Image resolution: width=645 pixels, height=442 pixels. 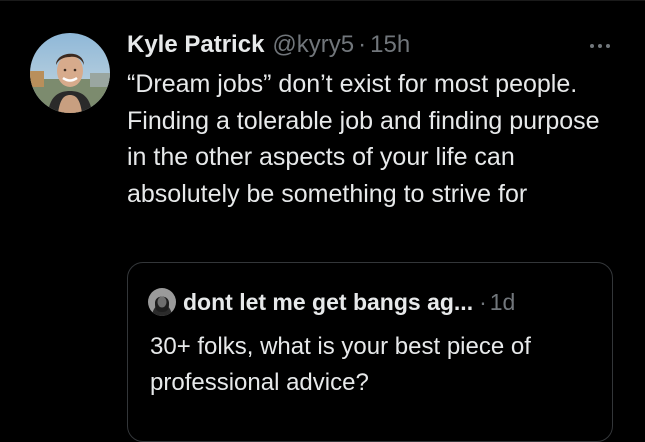 I want to click on divider, so click(x=322, y=0).